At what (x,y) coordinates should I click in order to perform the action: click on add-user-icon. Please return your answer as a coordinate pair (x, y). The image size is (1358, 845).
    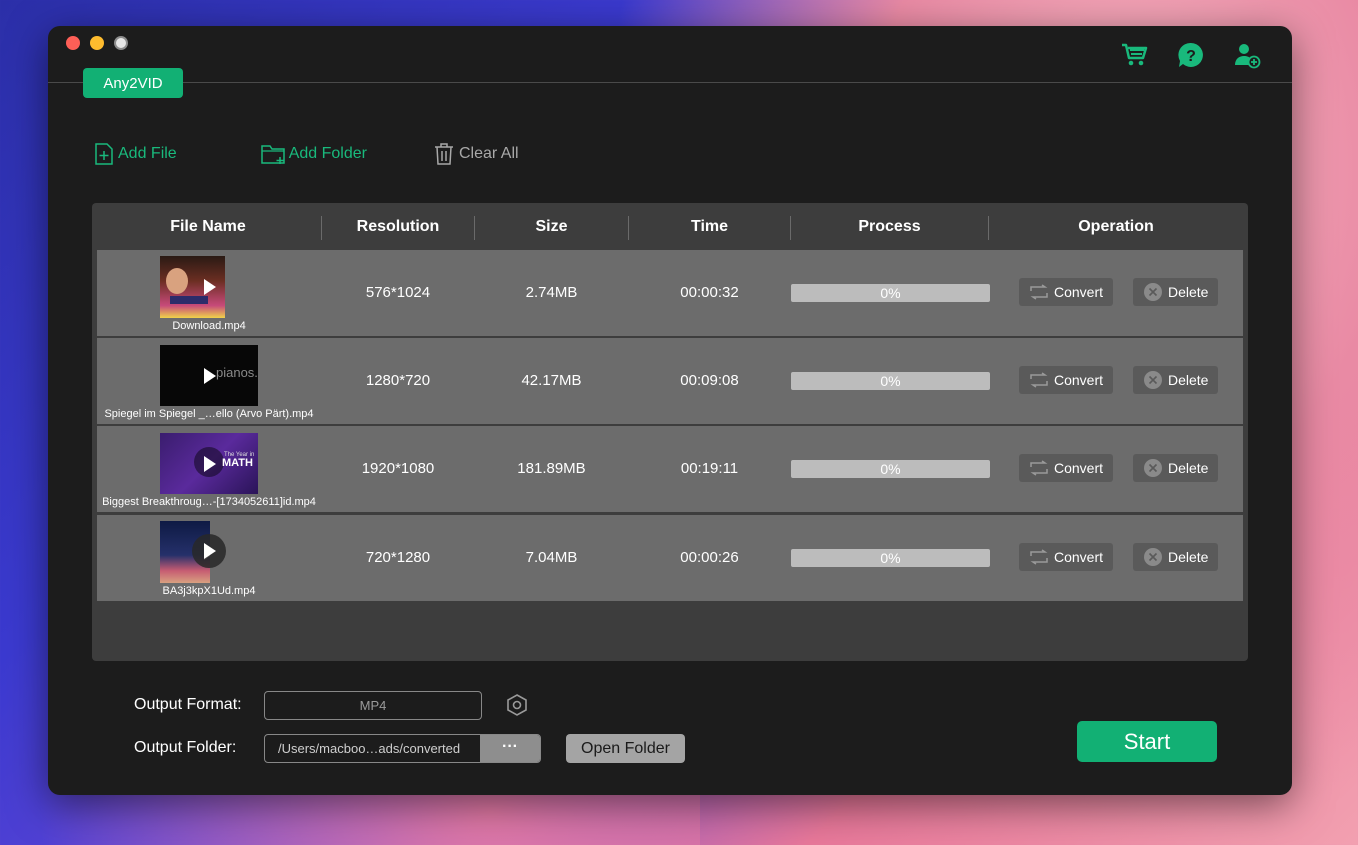
    Looking at the image, I should click on (1247, 55).